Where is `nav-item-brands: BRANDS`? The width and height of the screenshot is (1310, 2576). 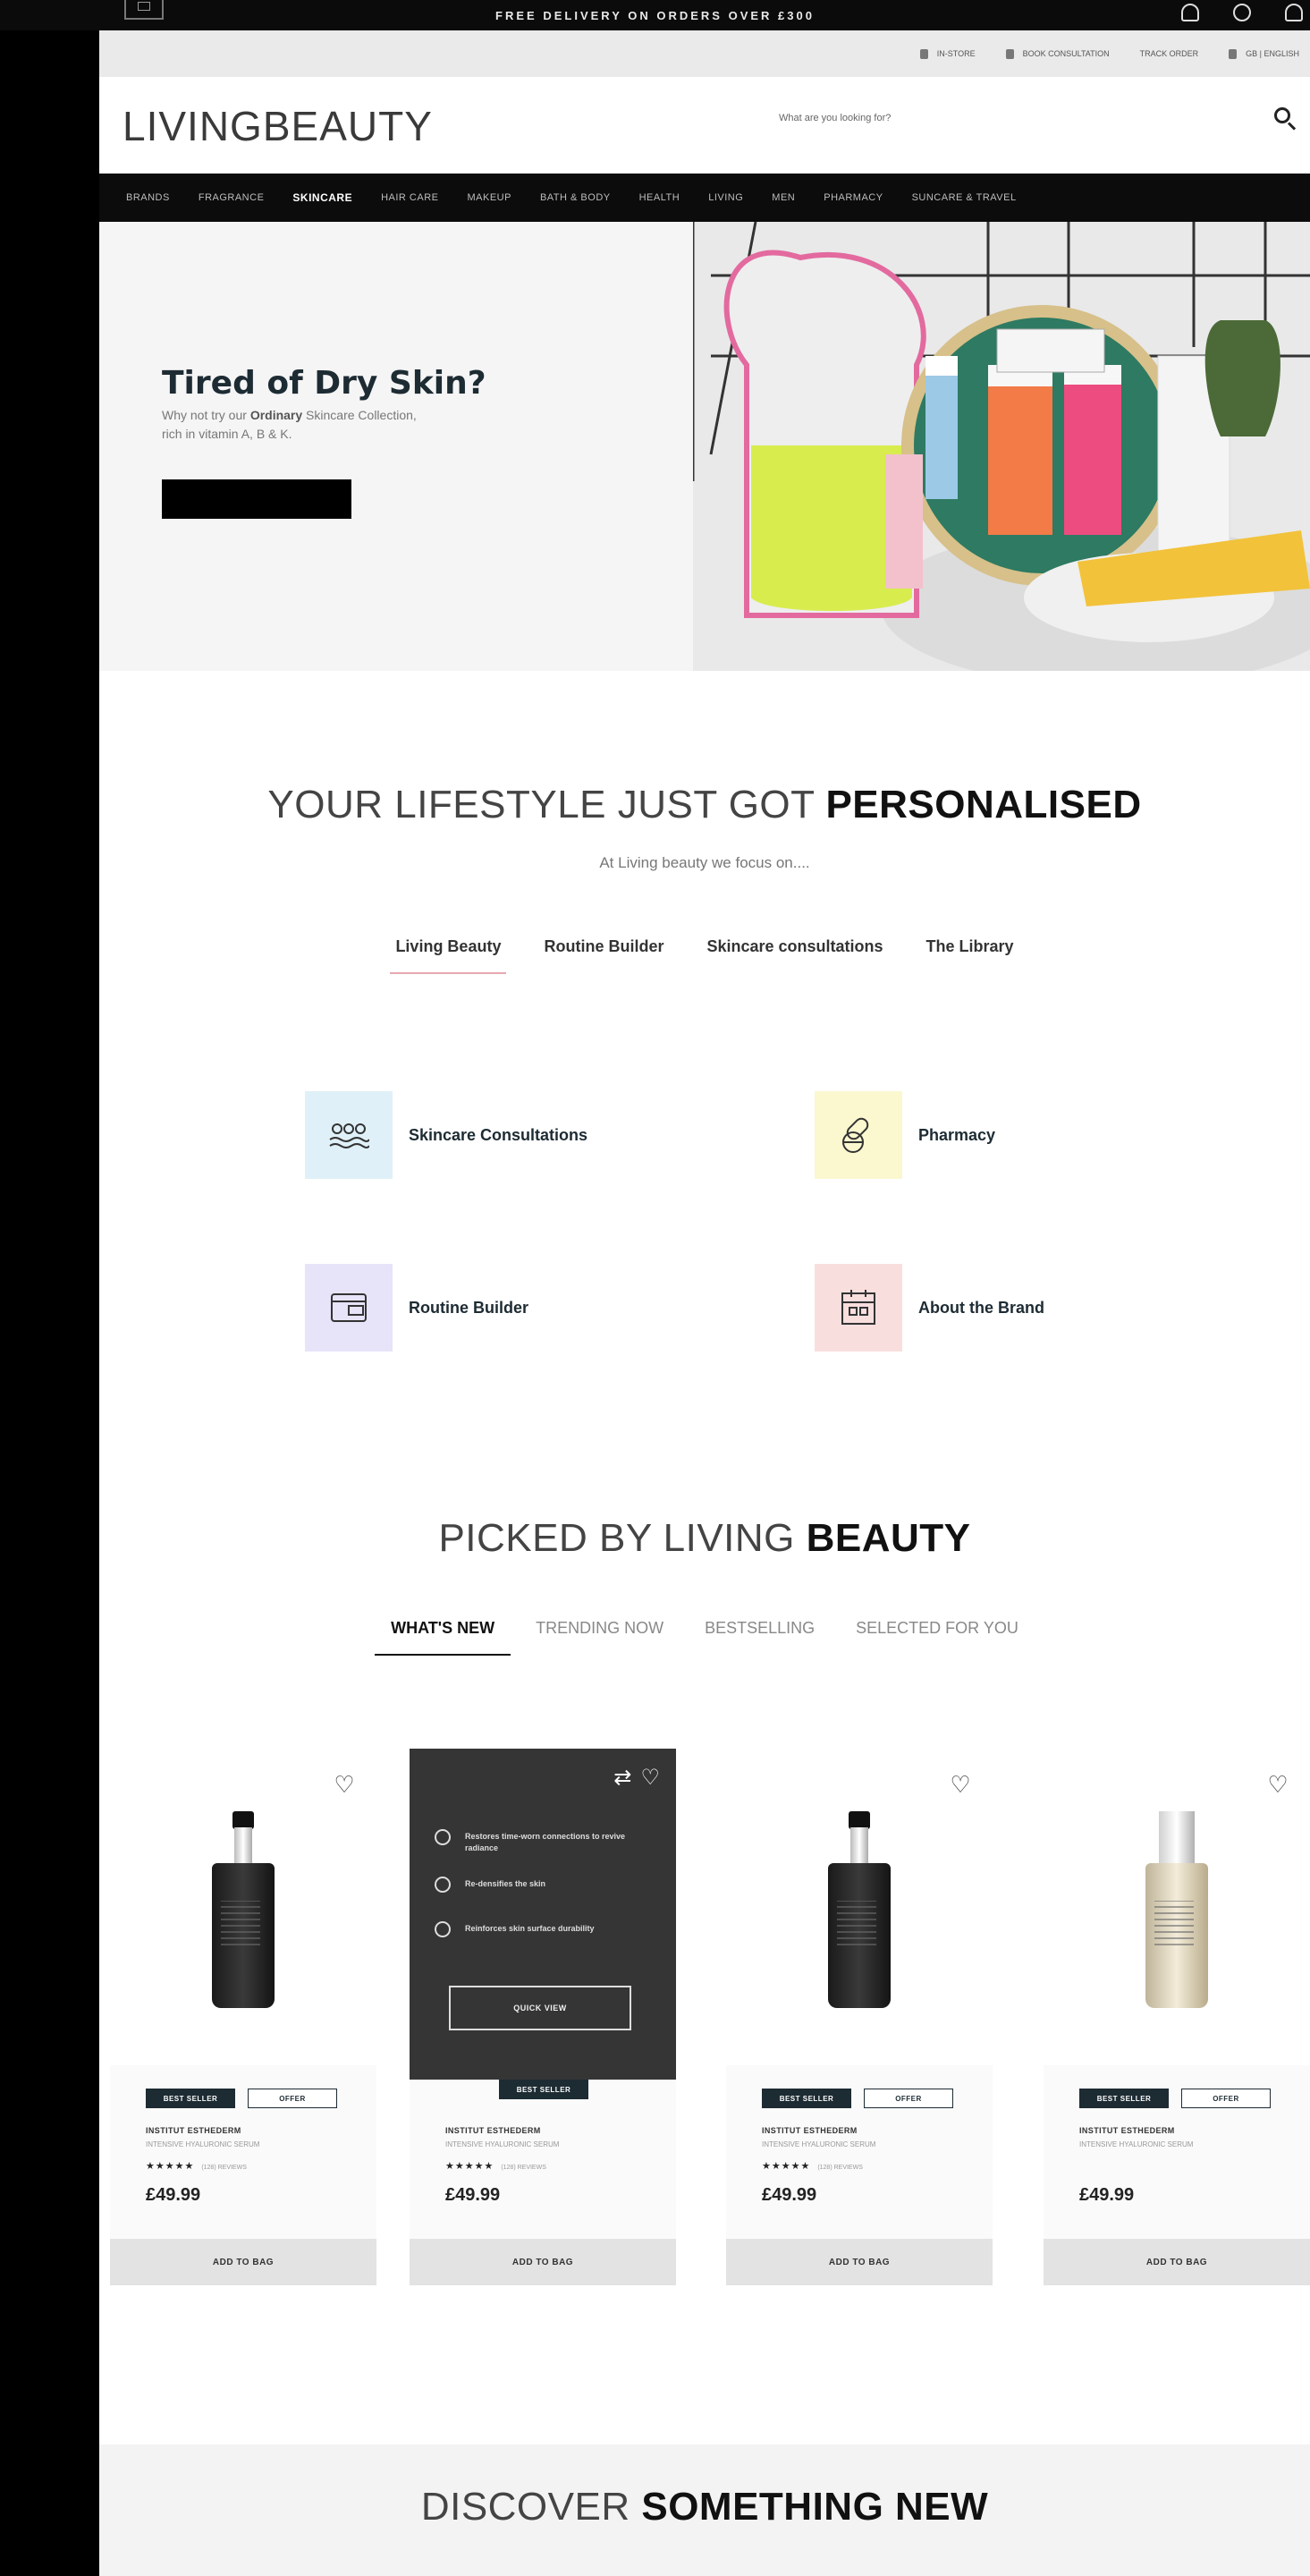
nav-item-brands: BRANDS is located at coordinates (148, 197).